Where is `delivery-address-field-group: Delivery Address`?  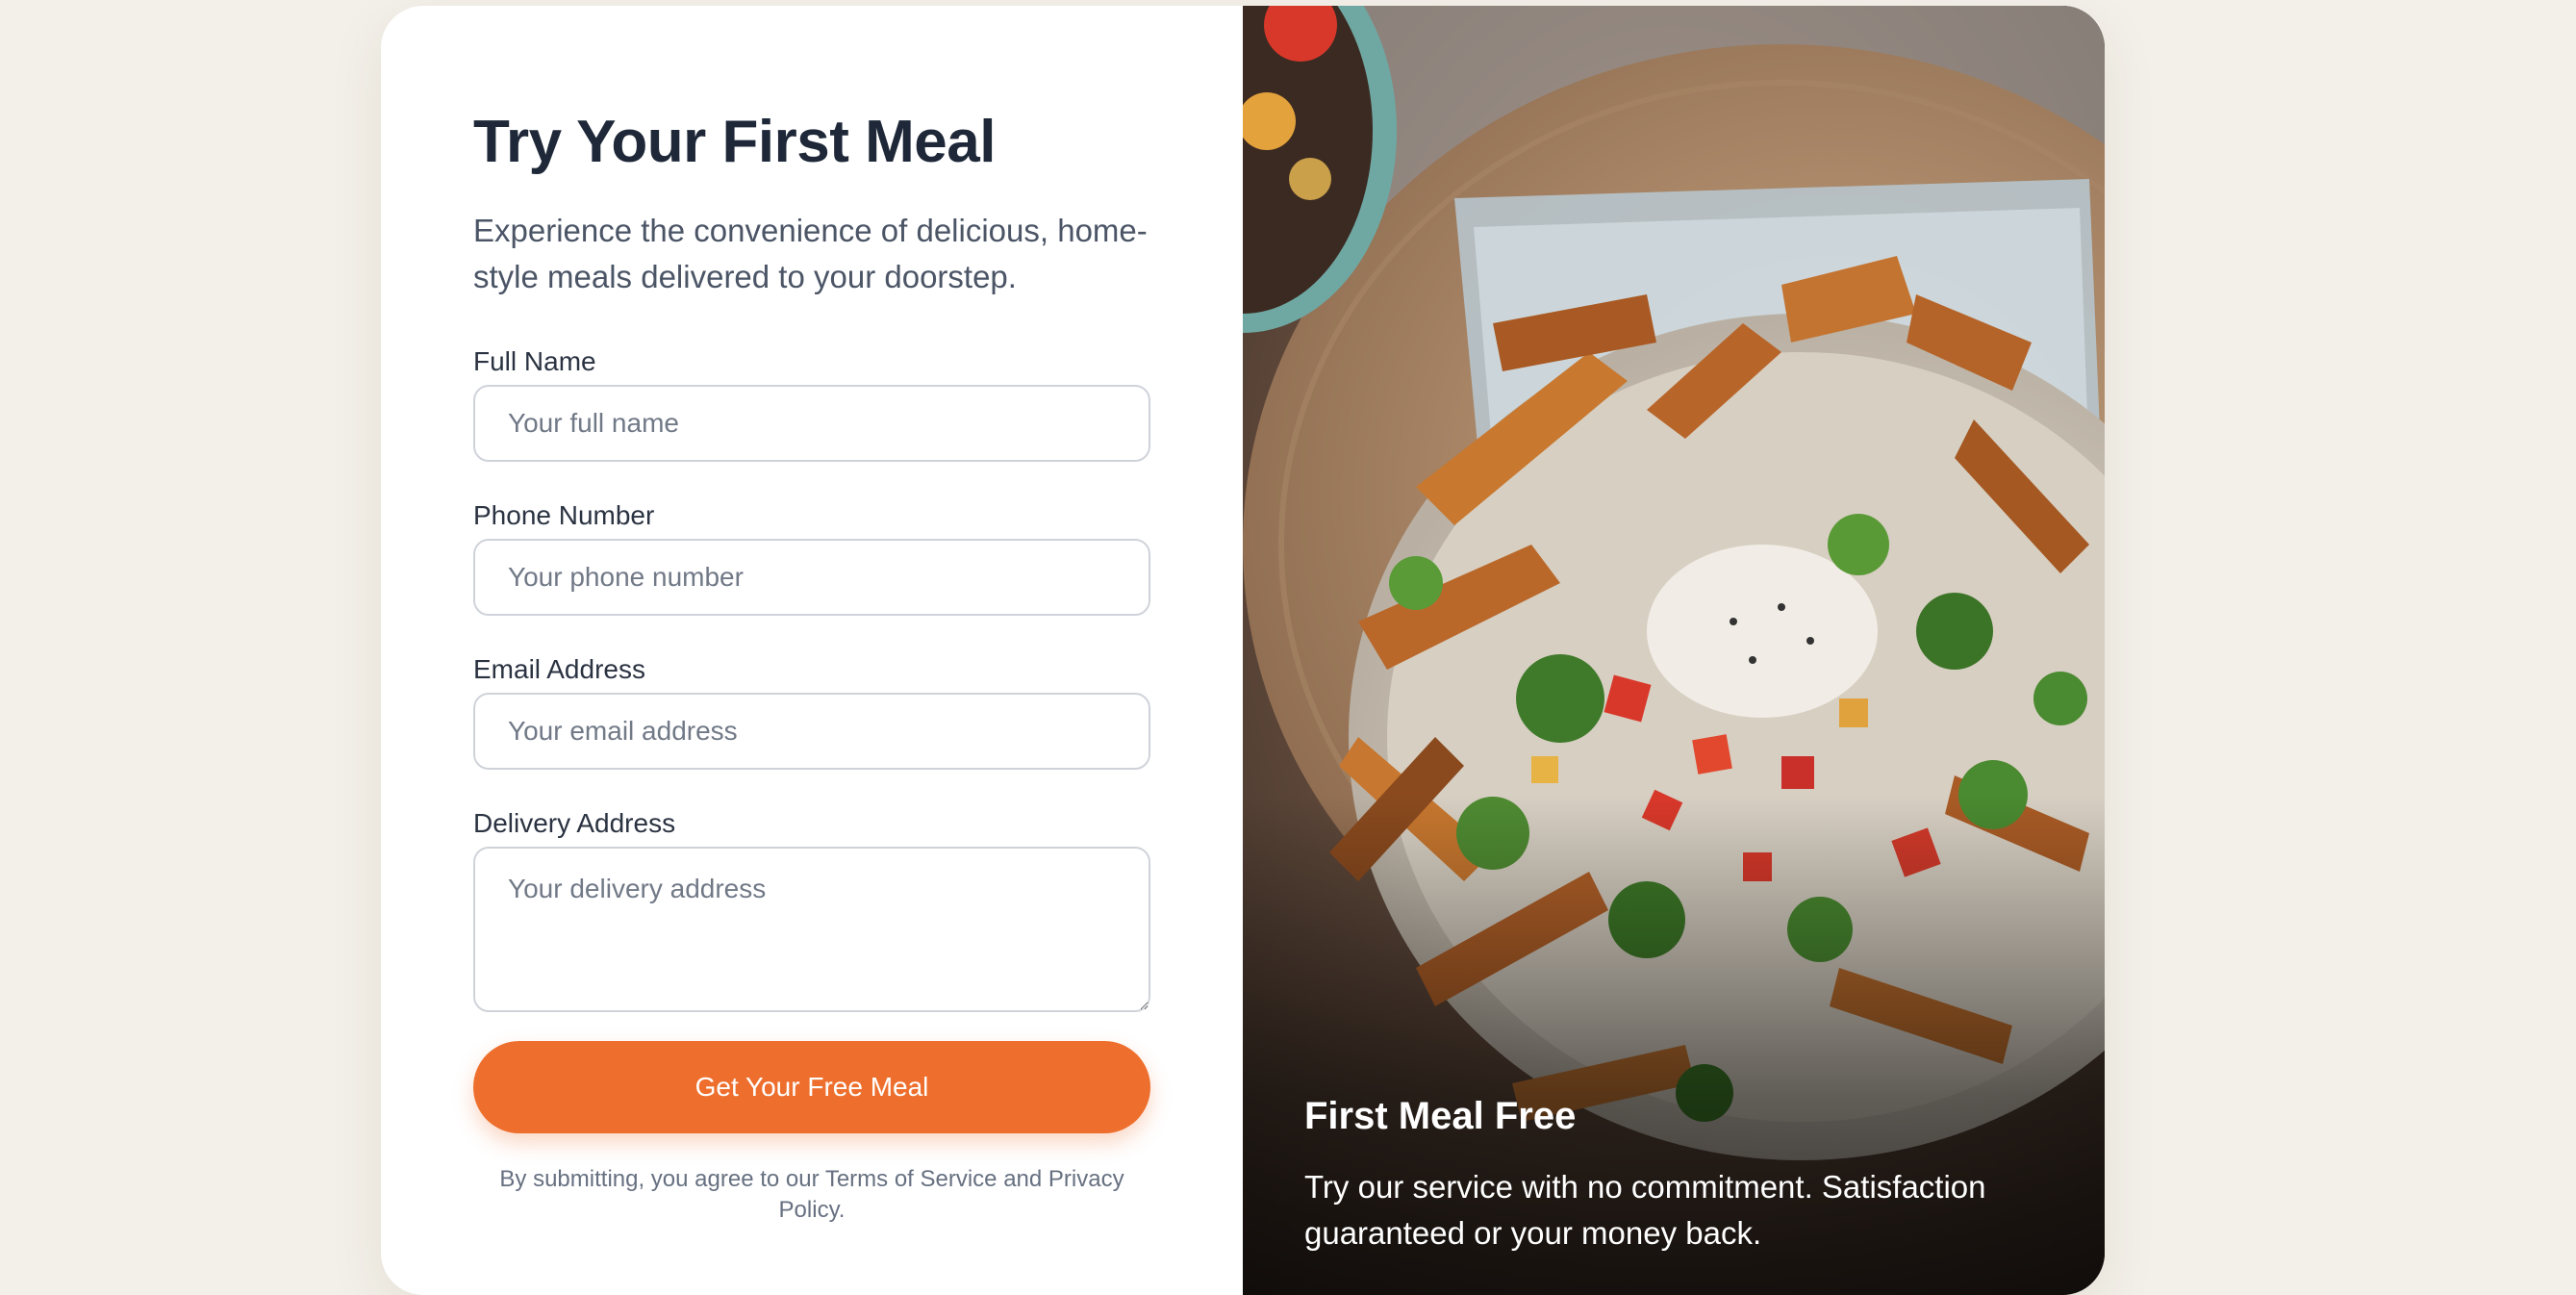
delivery-address-field-group: Delivery Address is located at coordinates (812, 909).